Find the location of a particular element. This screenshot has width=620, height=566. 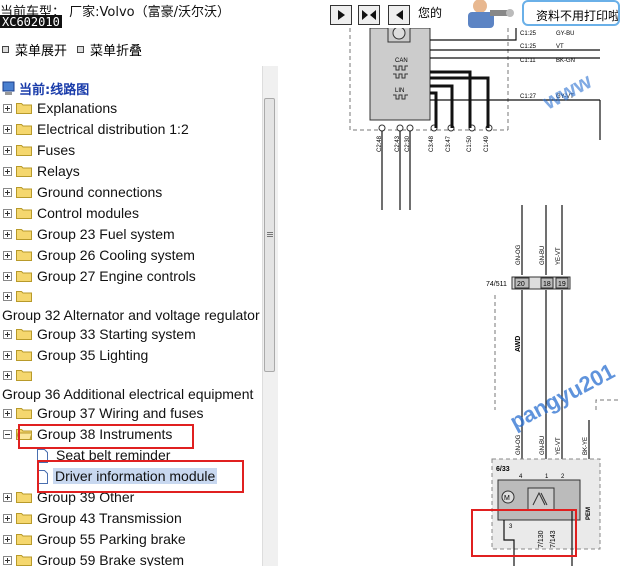

tree-item-label: Explanations is located at coordinates (77, 108).